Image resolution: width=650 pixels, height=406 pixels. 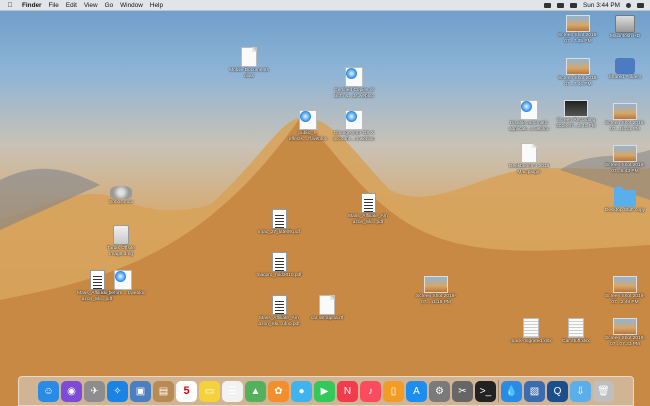 I want to click on dock-app-store-icon: A, so click(x=416, y=391).